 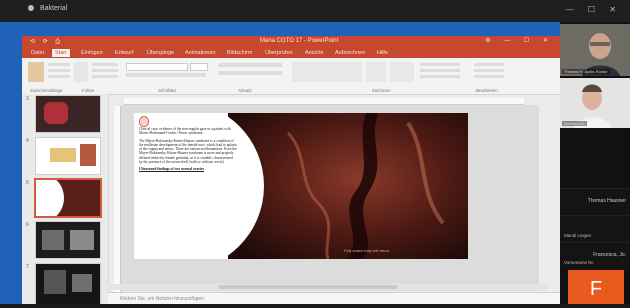 What do you see at coordinates (27, 141) in the screenshot?
I see `thumb-number: 4` at bounding box center [27, 141].